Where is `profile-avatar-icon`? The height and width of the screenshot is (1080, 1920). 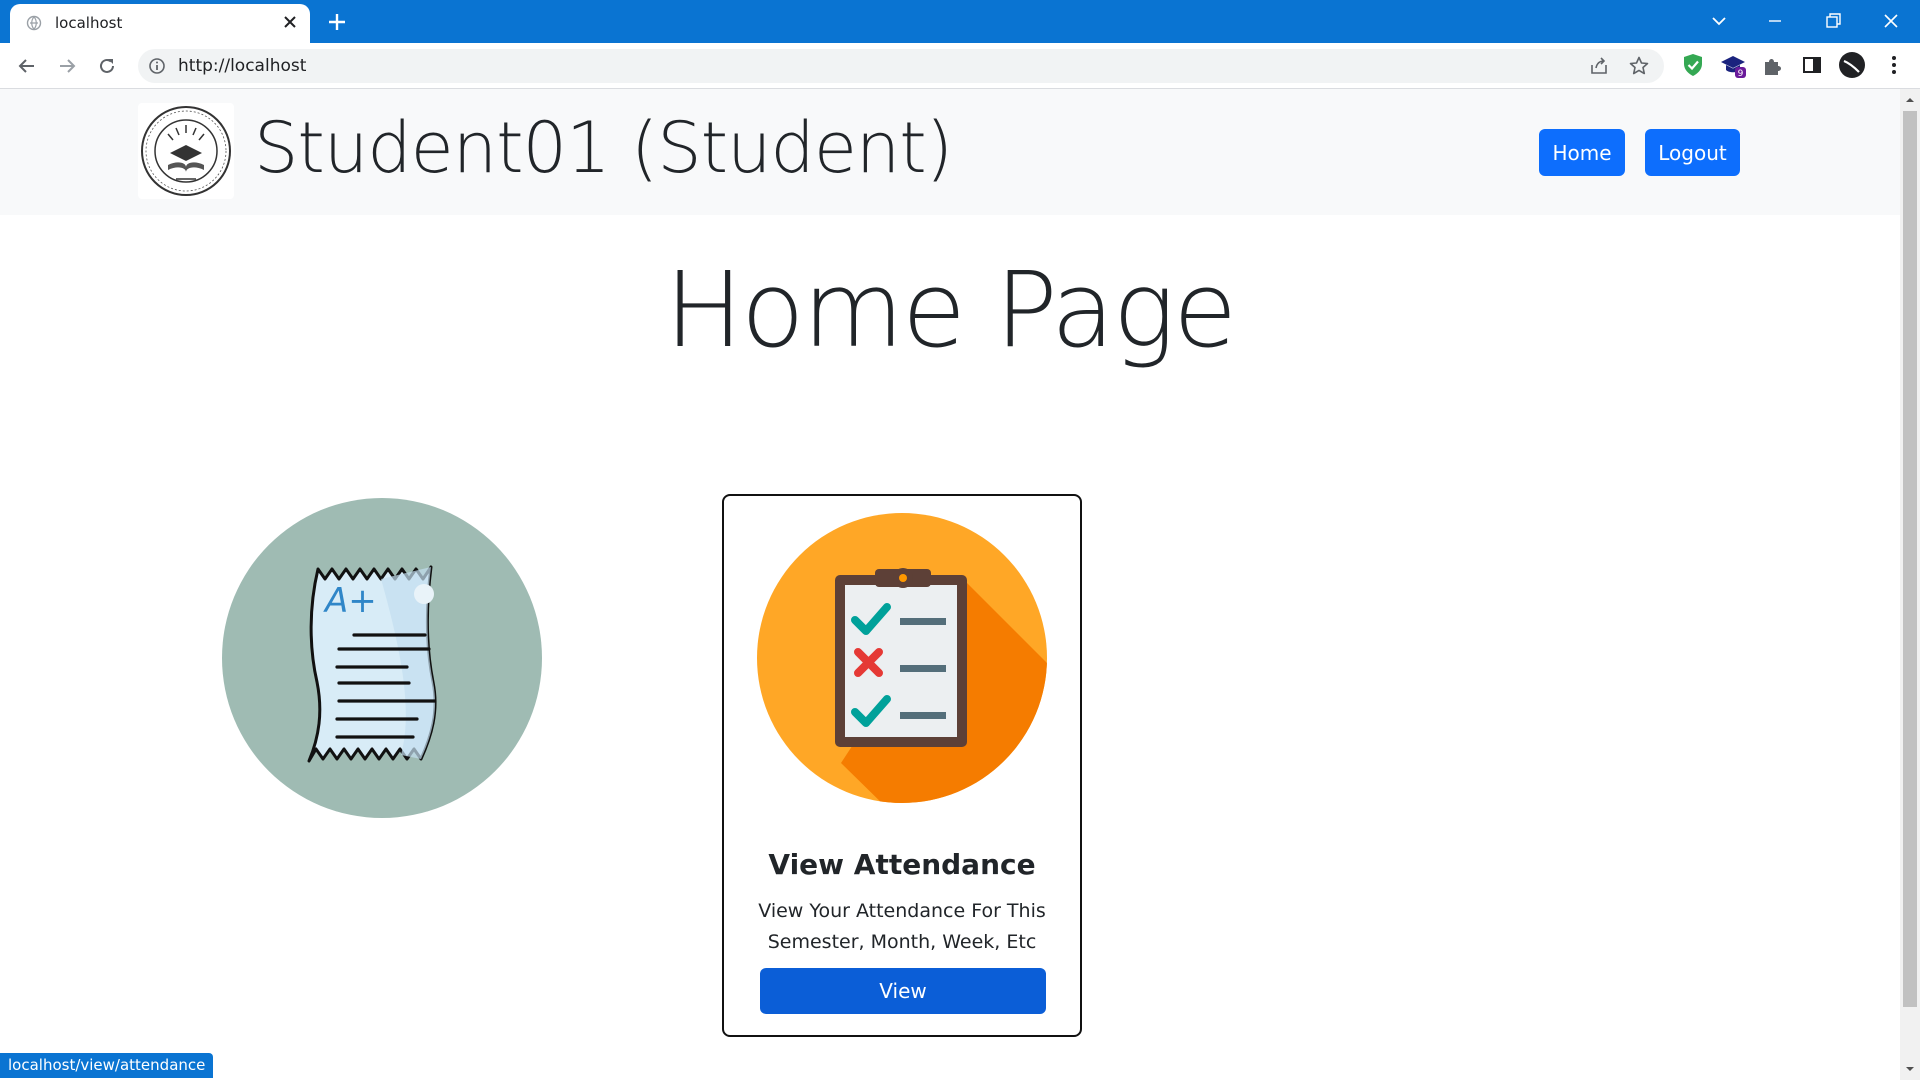
profile-avatar-icon is located at coordinates (1852, 65).